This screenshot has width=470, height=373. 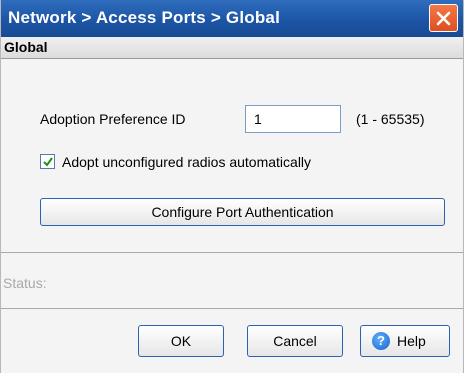 I want to click on configure-port-authentication-button: Configure Port Authentication, so click(x=242, y=212).